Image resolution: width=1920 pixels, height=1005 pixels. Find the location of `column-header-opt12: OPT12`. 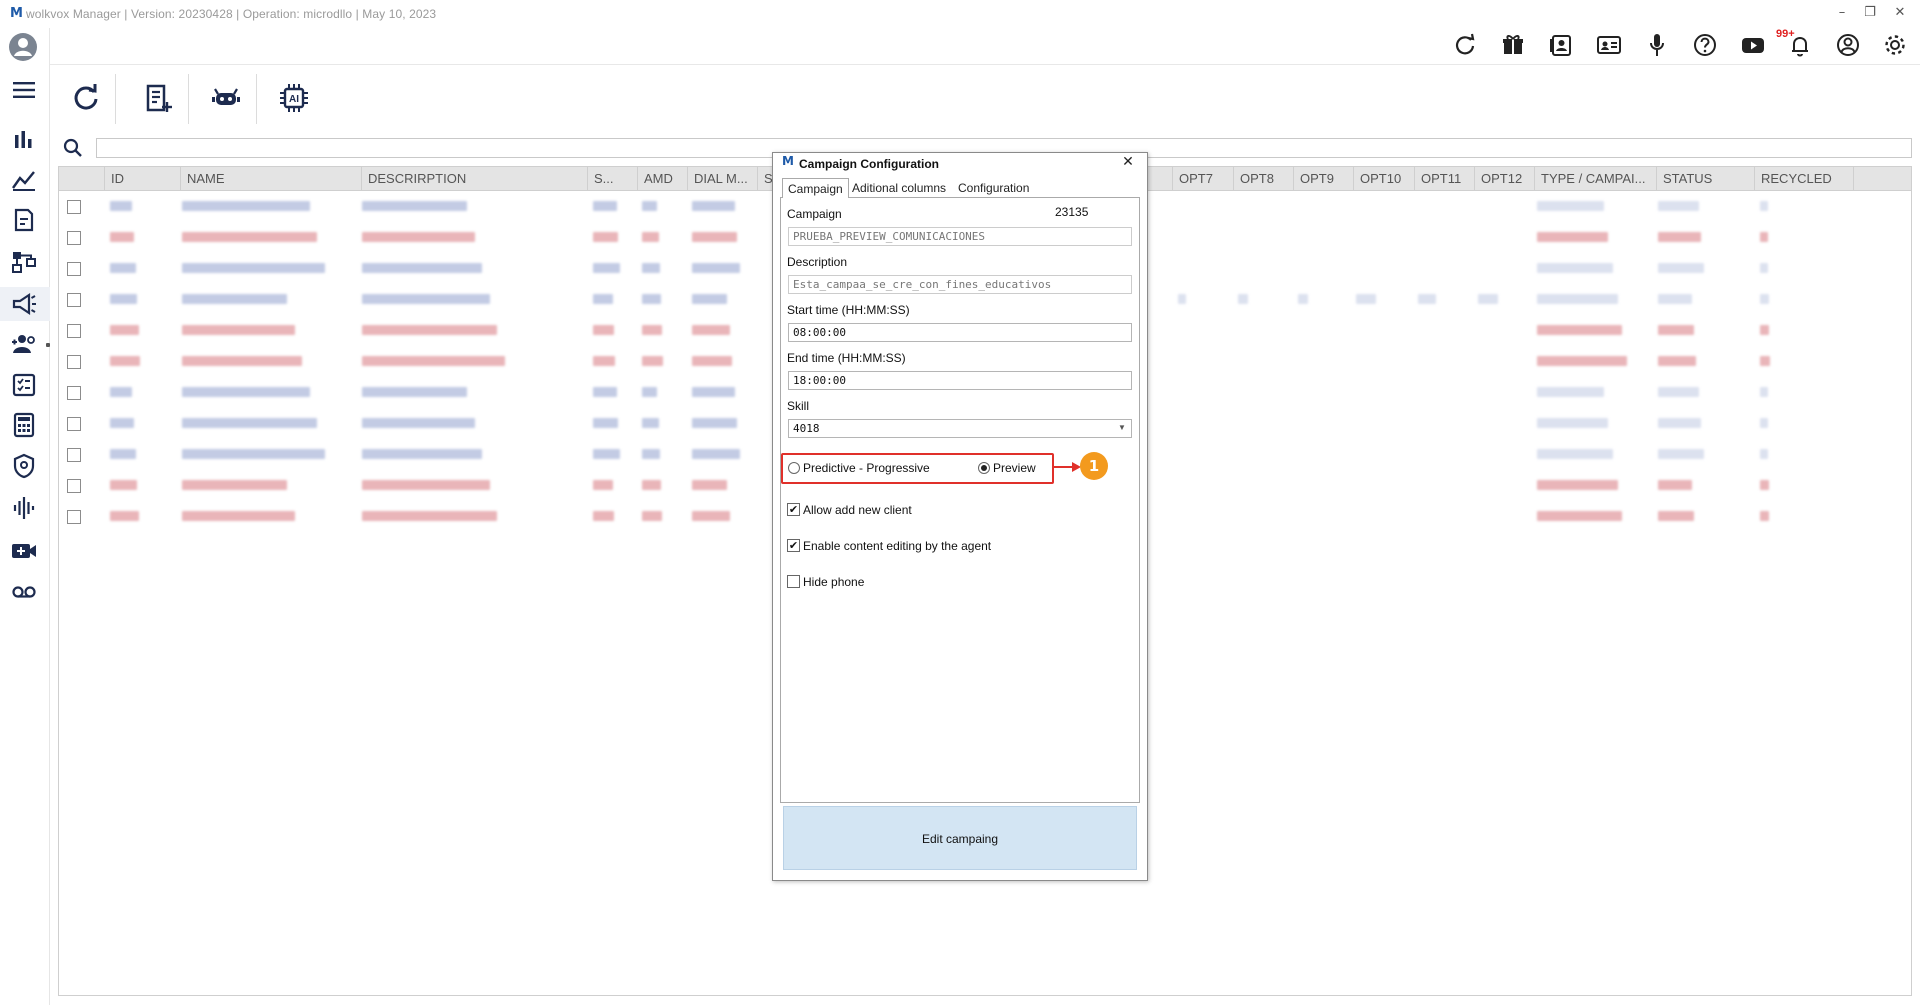

column-header-opt12: OPT12 is located at coordinates (1504, 179).